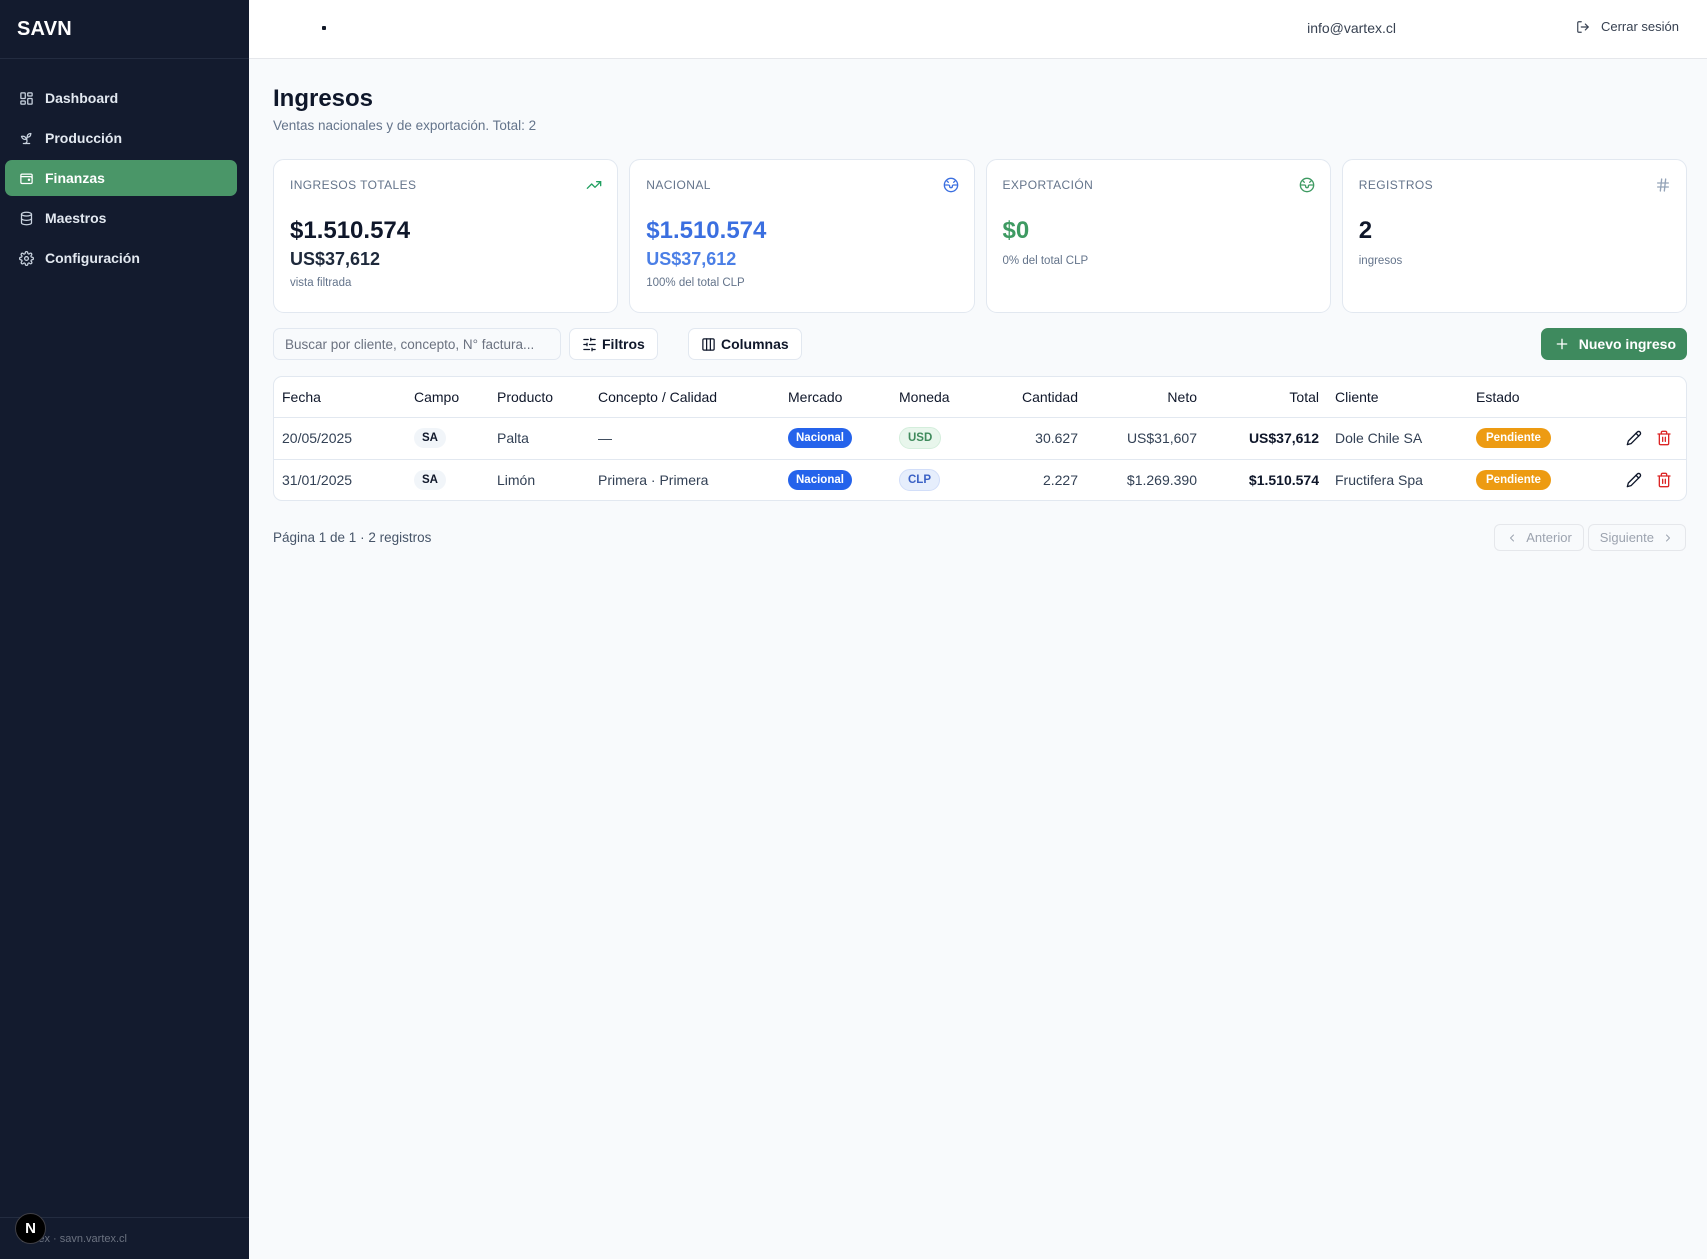  I want to click on card-registros: REGISTROS 2 ingresos, so click(1514, 236).